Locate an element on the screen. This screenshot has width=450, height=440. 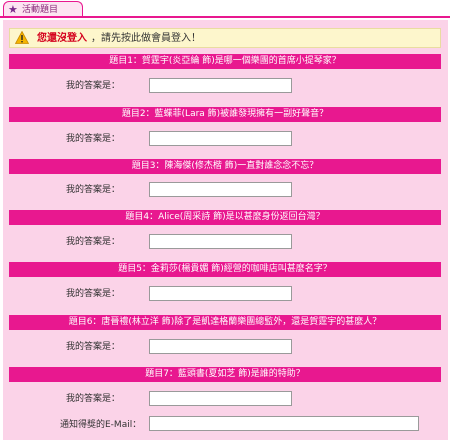
tab-bar: ★ 活動題目 is located at coordinates (225, 10).